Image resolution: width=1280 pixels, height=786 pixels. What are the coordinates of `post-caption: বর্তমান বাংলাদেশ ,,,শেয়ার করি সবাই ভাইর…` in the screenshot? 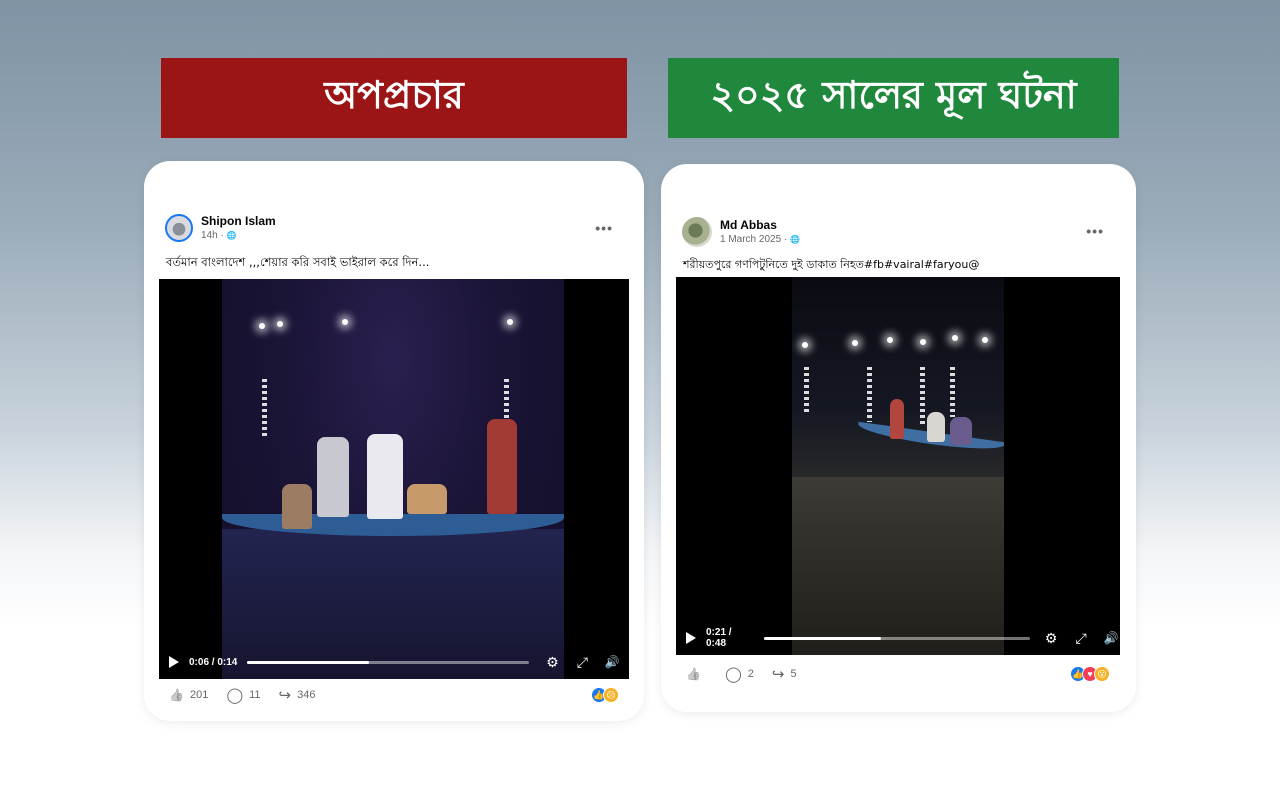 It's located at (298, 262).